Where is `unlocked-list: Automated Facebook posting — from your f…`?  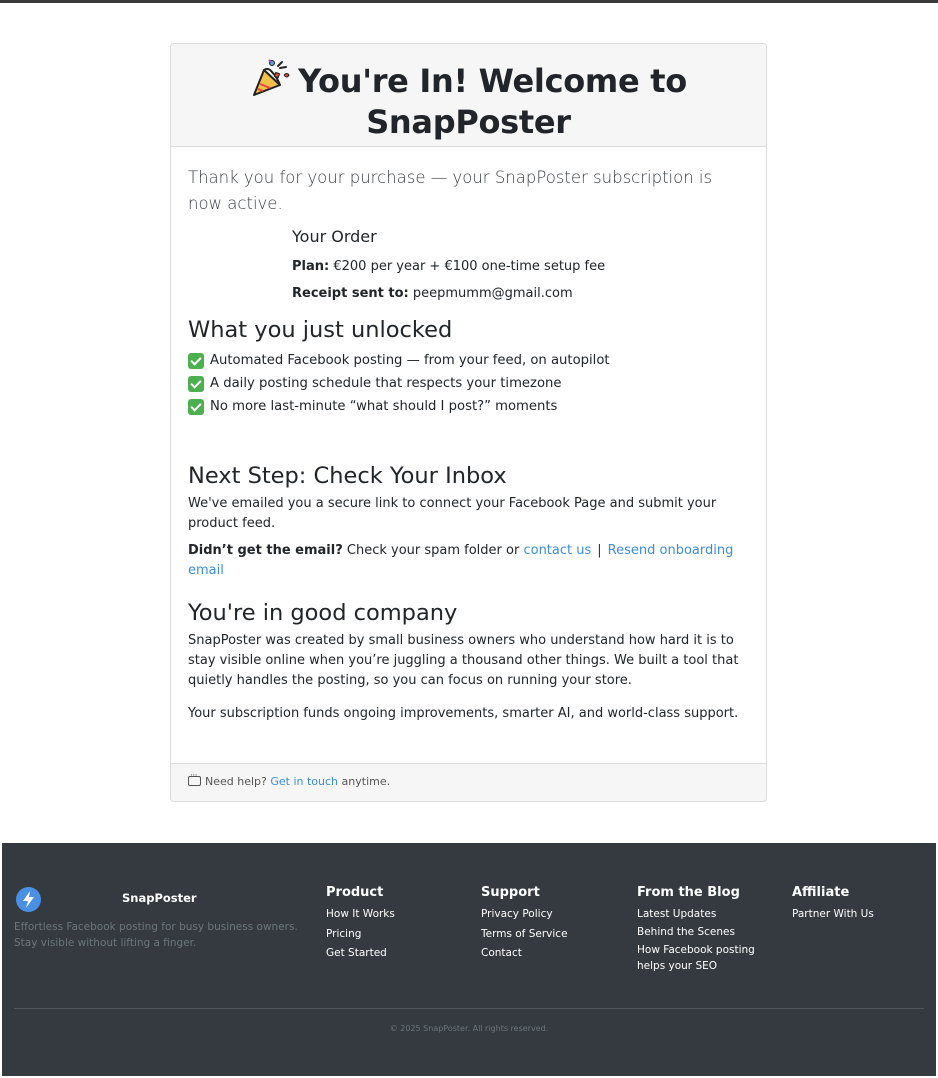 unlocked-list: Automated Facebook posting — from your f… is located at coordinates (468, 383).